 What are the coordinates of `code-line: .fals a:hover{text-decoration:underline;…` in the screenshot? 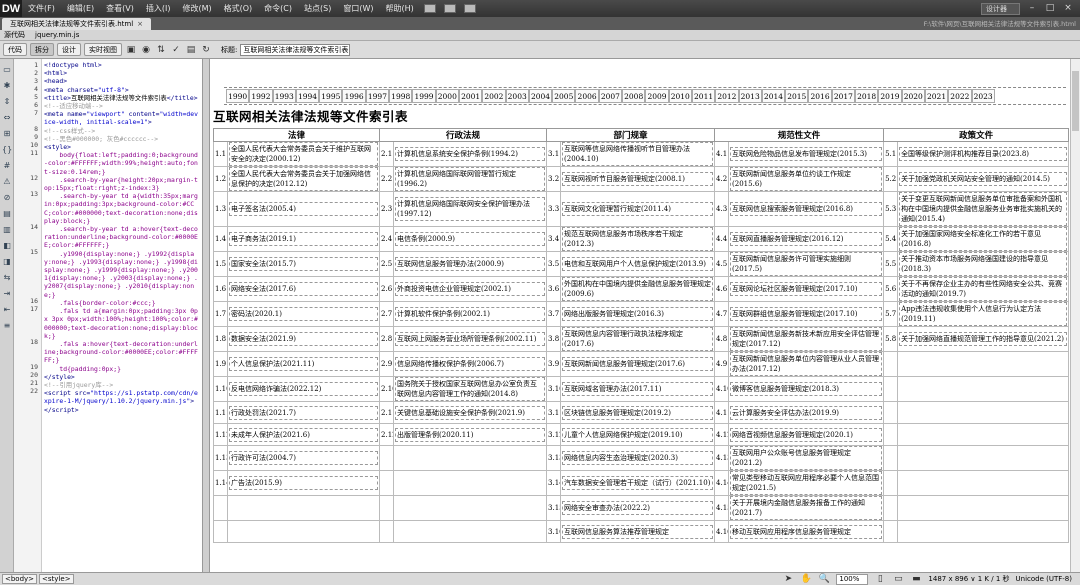 It's located at (122, 352).